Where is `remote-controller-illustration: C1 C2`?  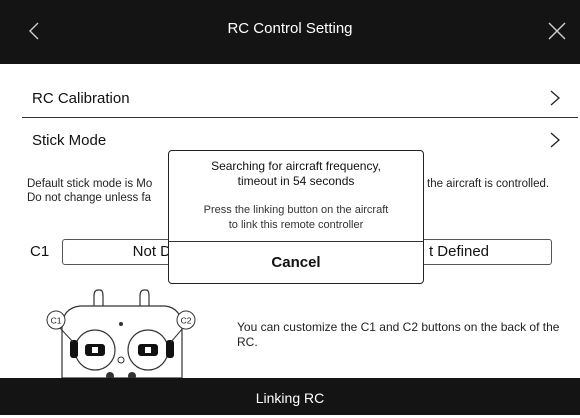 remote-controller-illustration: C1 C2 is located at coordinates (121, 333).